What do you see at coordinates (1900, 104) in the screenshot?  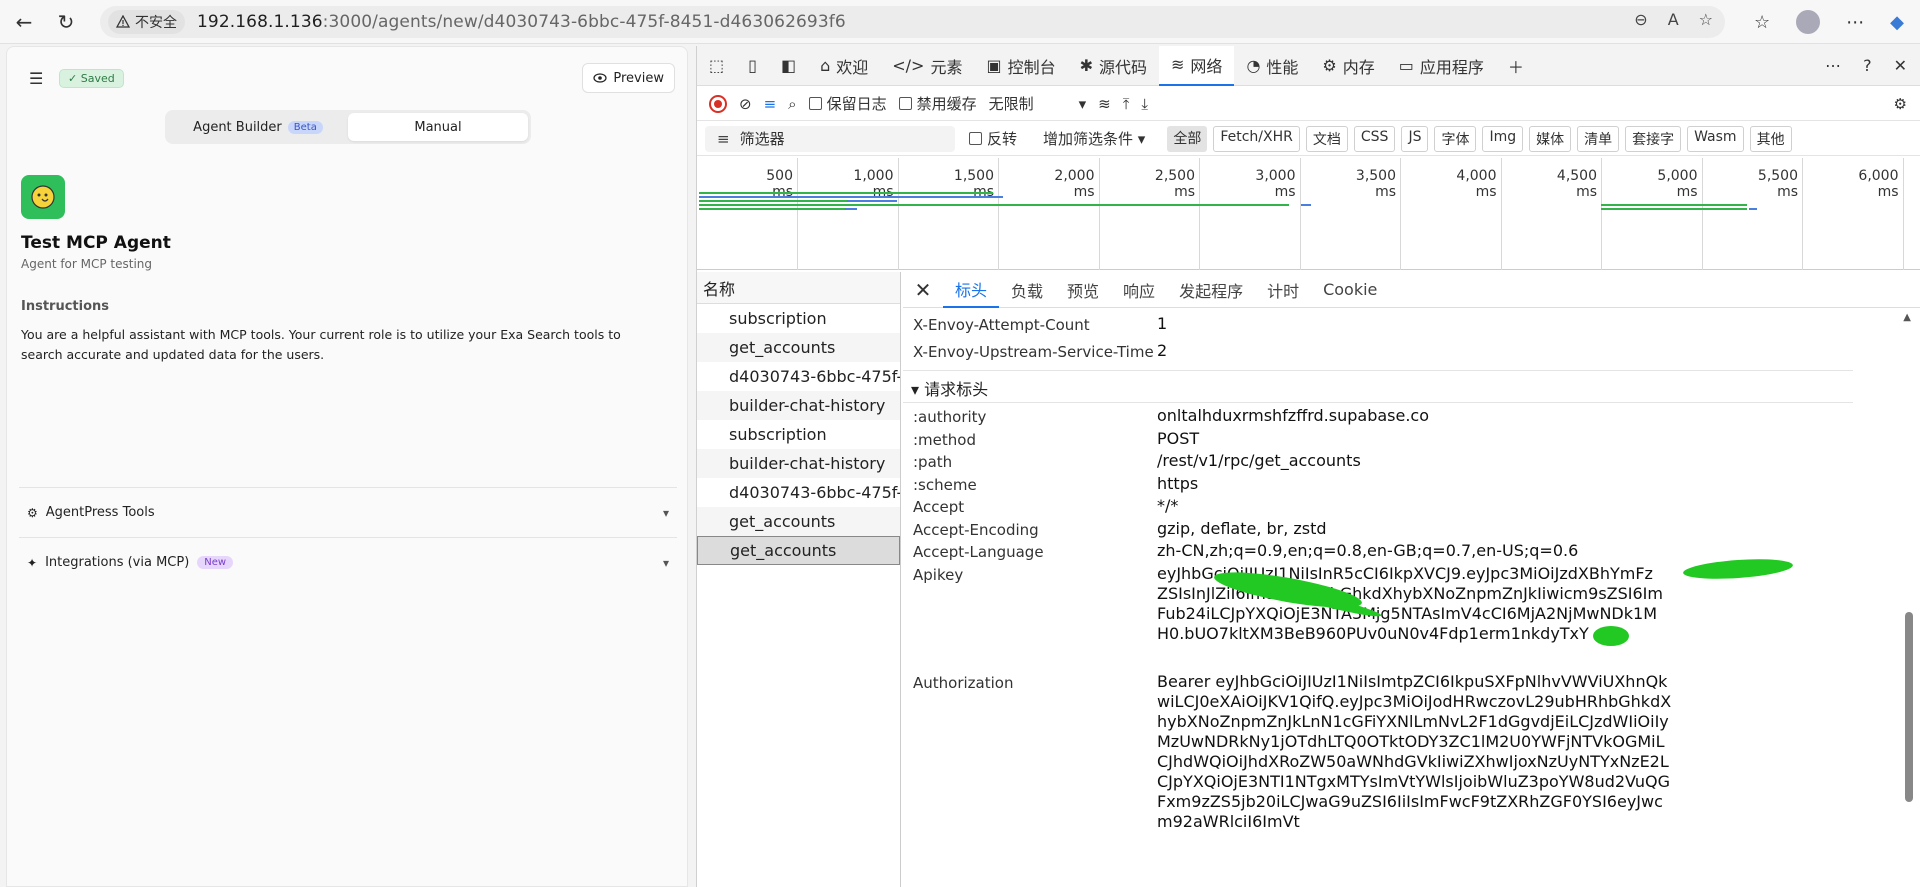 I see `settings-icon: ⚙` at bounding box center [1900, 104].